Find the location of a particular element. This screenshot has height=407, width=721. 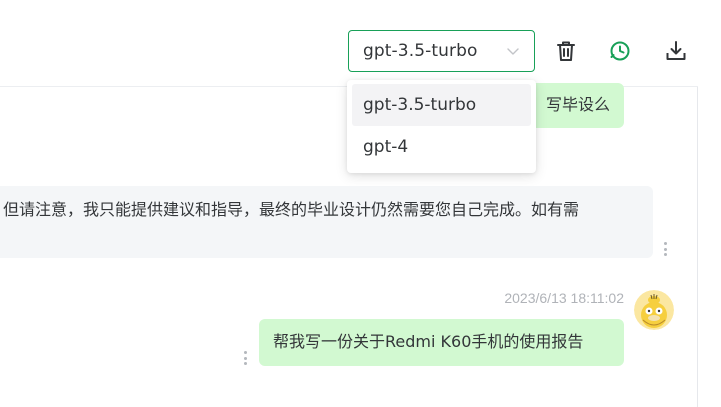

download-button is located at coordinates (676, 51).